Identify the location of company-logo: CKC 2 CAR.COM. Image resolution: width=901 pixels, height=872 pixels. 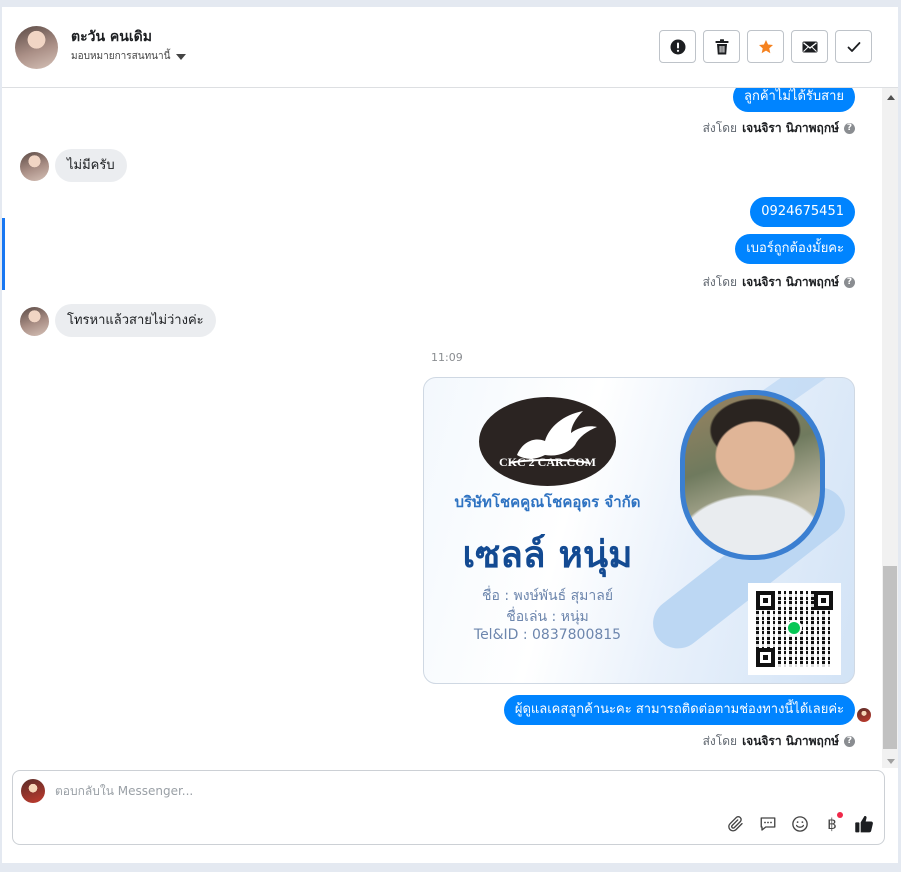
(547, 441).